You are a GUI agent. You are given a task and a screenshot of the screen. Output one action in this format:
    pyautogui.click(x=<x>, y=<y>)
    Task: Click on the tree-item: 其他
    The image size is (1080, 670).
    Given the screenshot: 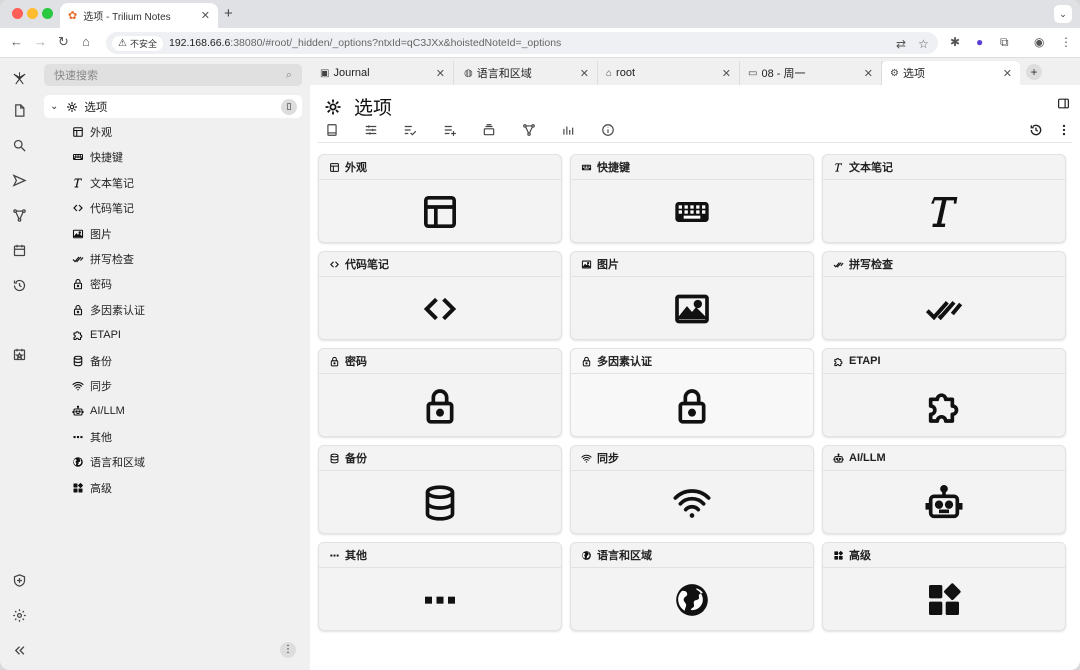 What is the action you would take?
    pyautogui.click(x=92, y=437)
    